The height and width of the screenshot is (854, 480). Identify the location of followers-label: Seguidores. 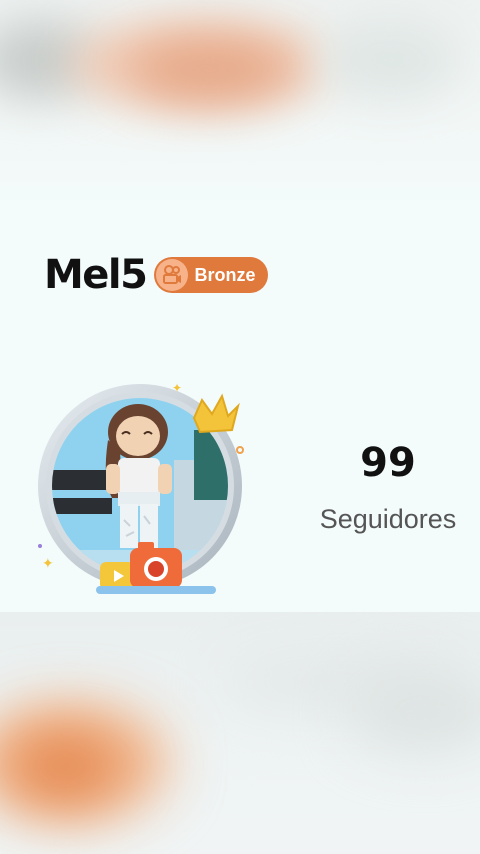
(388, 519).